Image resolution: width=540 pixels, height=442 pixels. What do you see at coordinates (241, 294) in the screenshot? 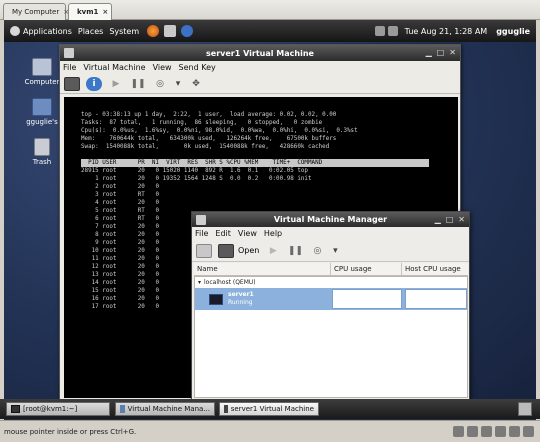
I see `vm-name: server1` at bounding box center [241, 294].